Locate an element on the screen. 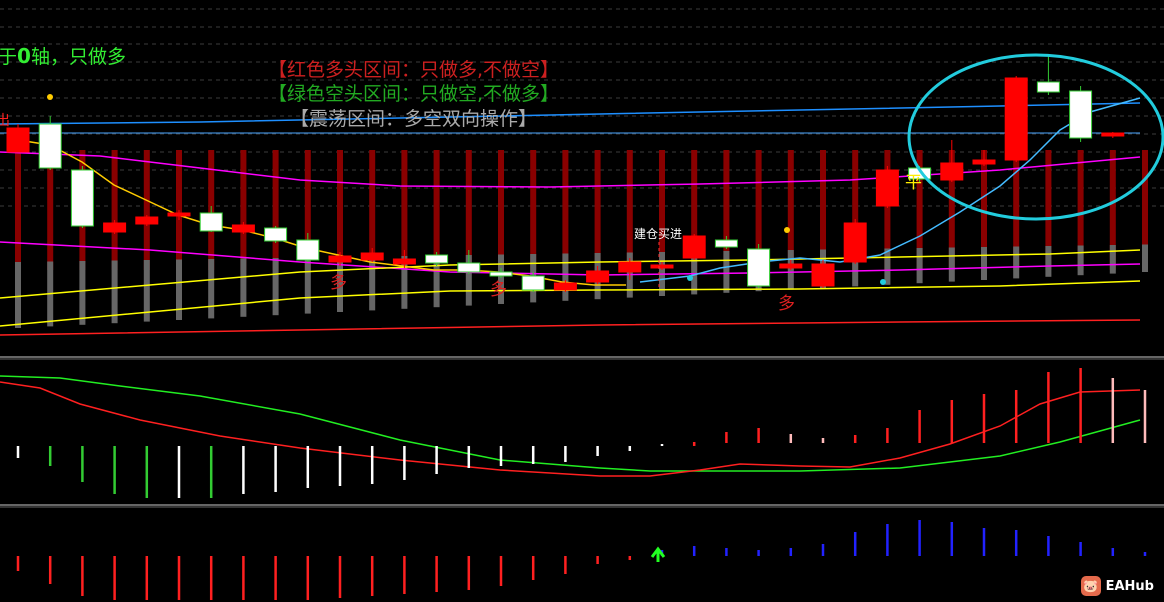  range-zone-note: 【震荡区间：多空双向操作】 is located at coordinates (414, 119).